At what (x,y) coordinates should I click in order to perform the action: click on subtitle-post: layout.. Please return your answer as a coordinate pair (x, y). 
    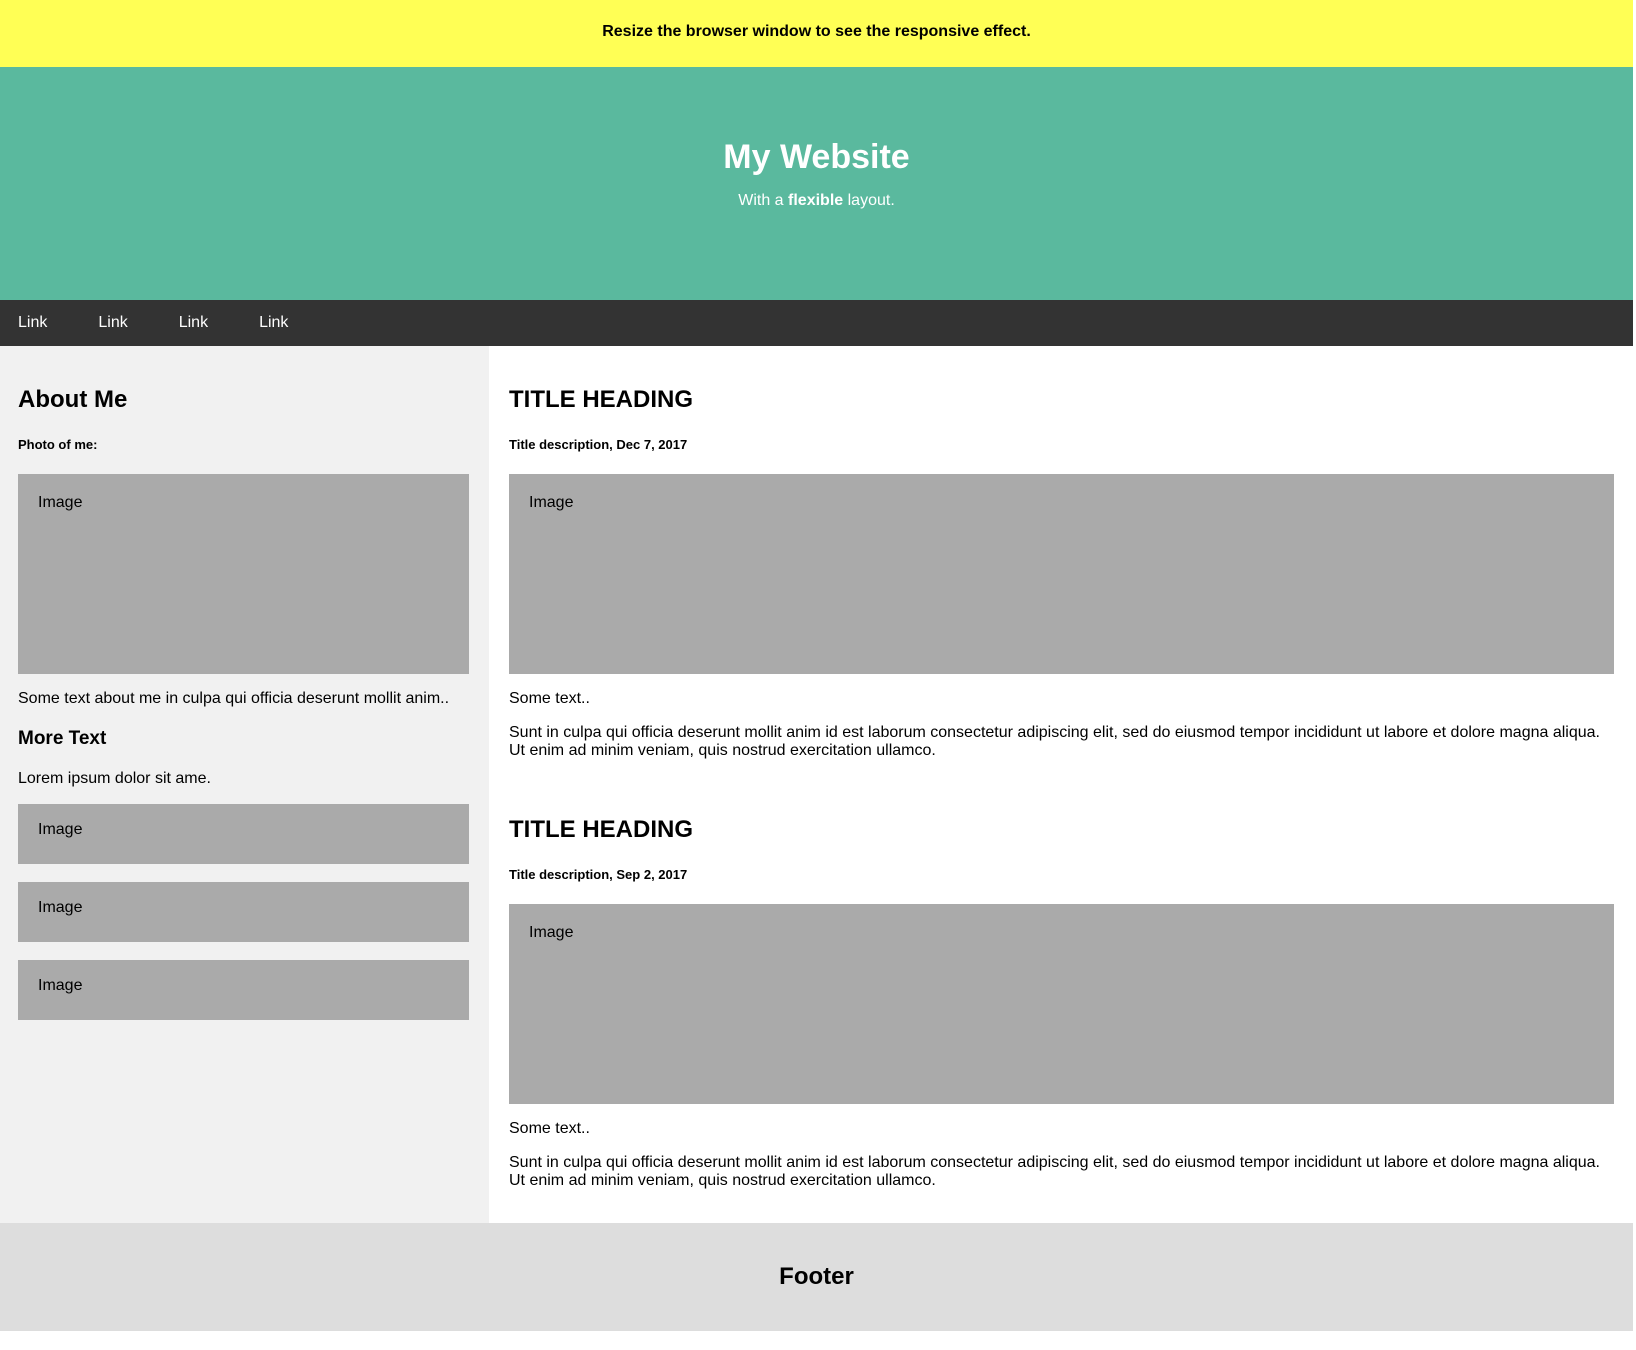
    Looking at the image, I should click on (869, 200).